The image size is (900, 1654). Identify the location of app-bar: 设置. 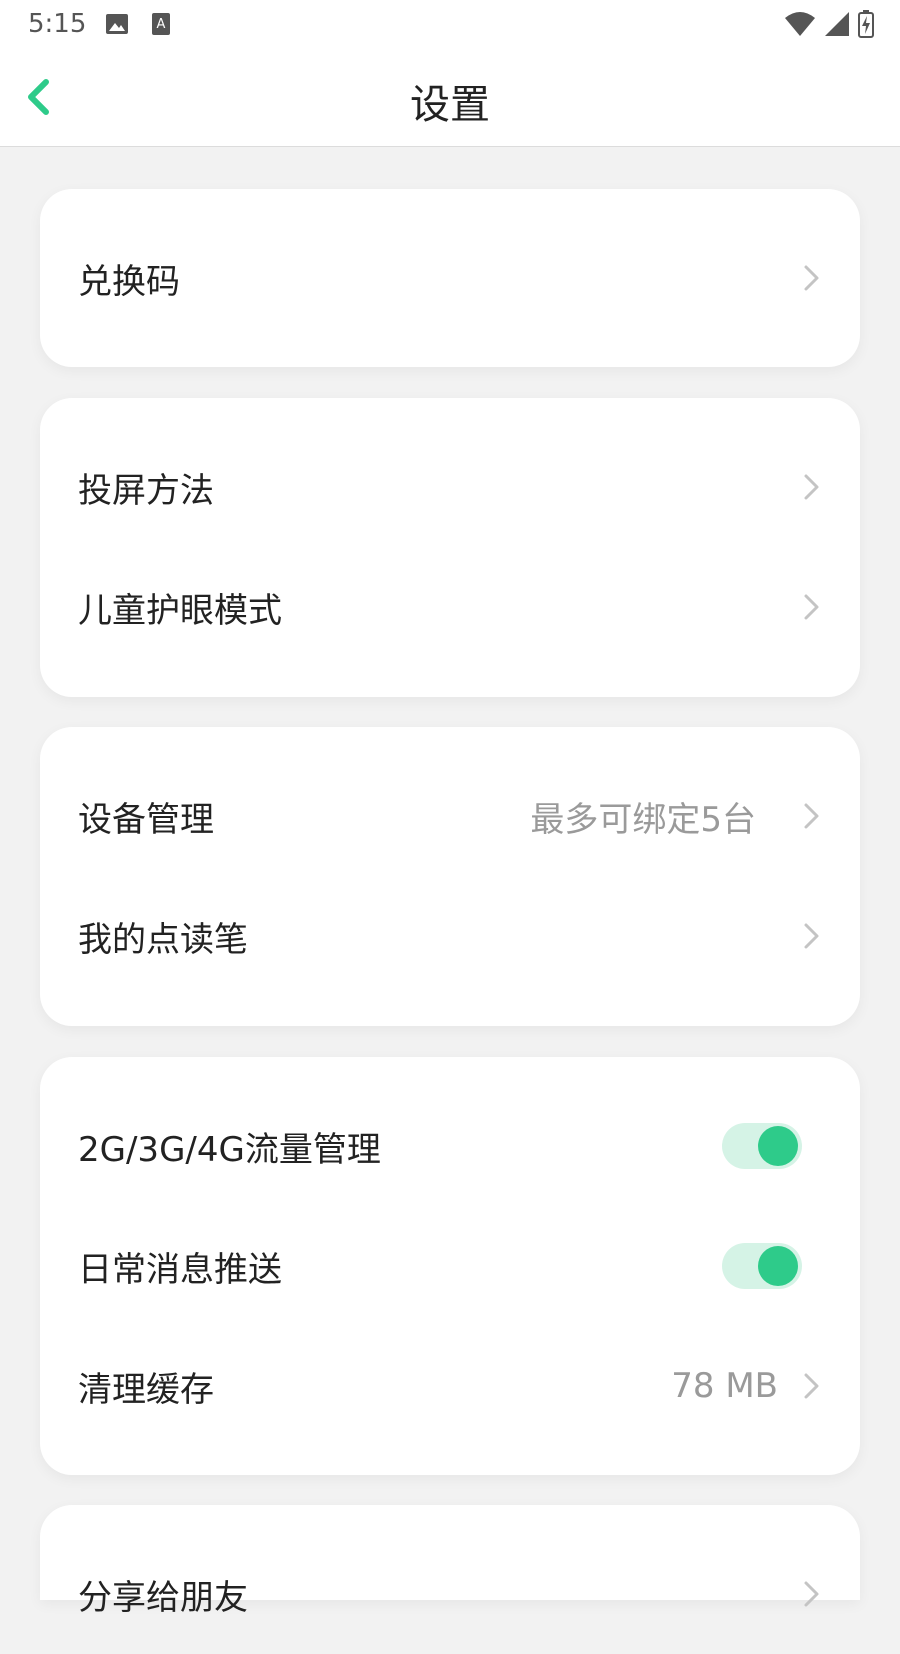
(450, 97).